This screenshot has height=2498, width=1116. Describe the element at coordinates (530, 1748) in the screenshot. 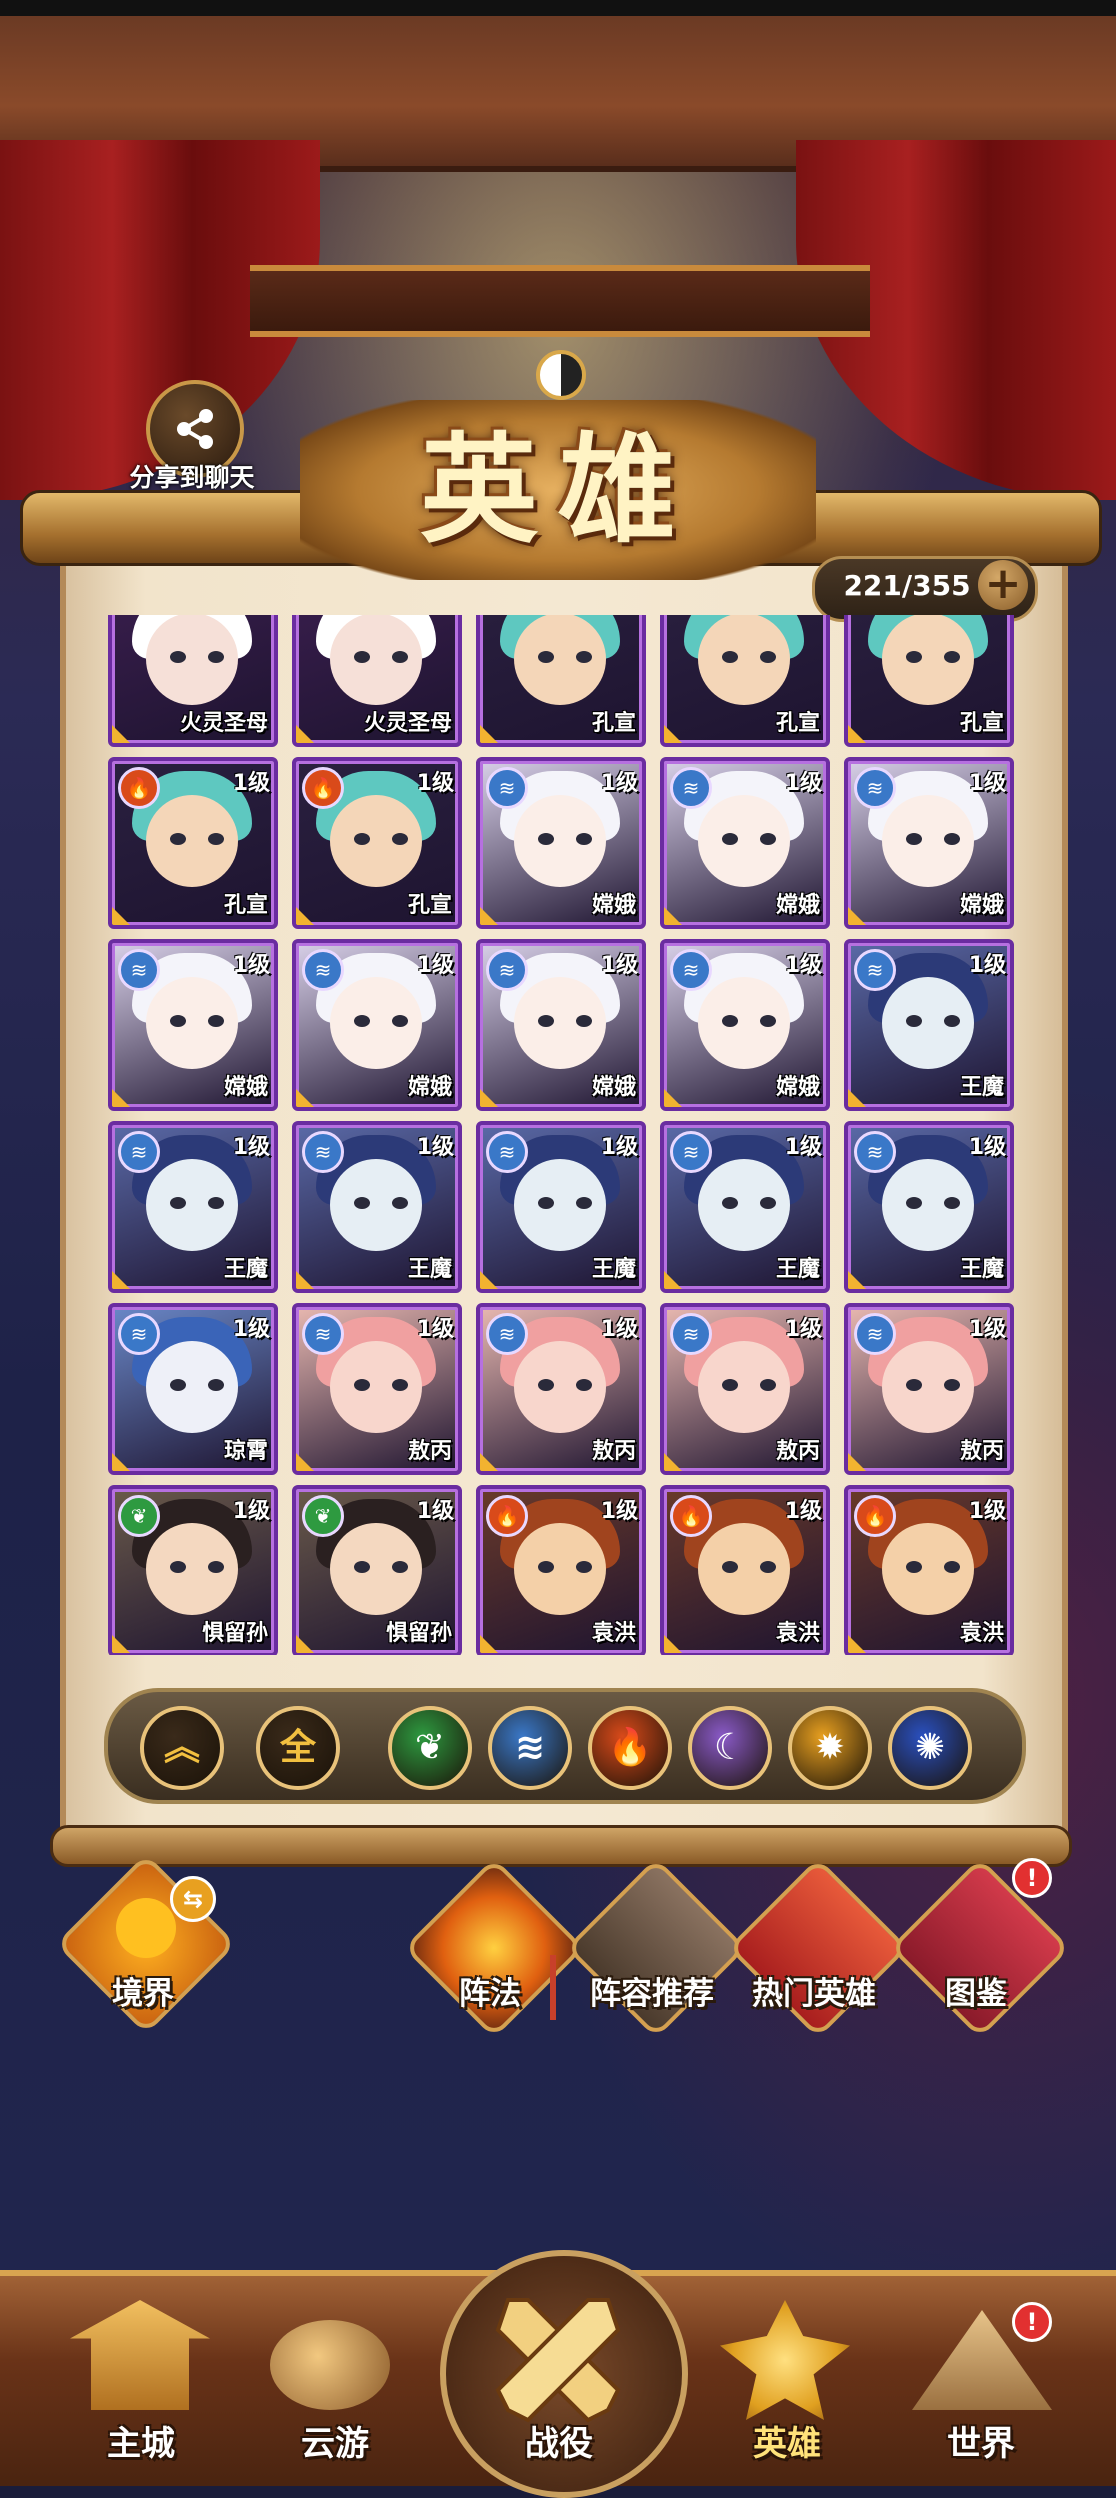

I see `filter-water-button: ≋` at that location.